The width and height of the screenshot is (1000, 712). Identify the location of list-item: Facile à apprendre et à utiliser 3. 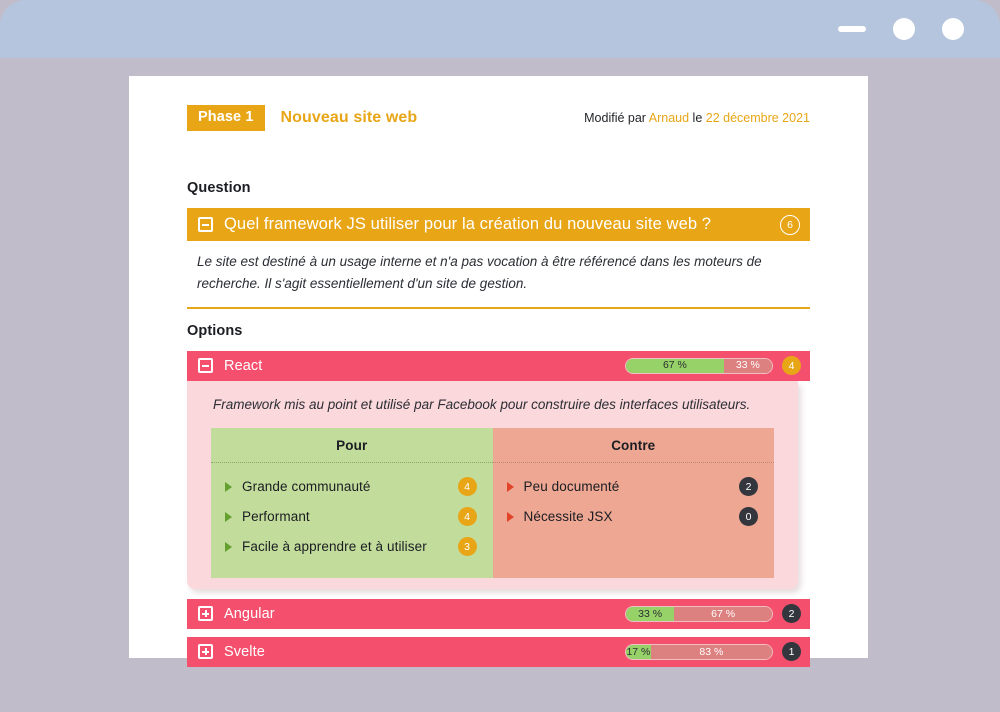
(352, 547).